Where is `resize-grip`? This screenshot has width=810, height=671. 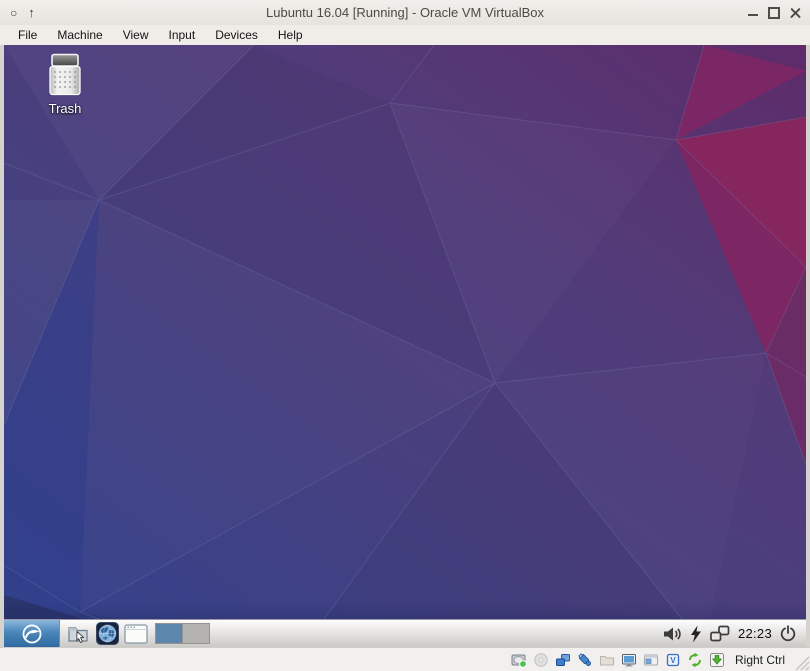
resize-grip is located at coordinates (801, 660).